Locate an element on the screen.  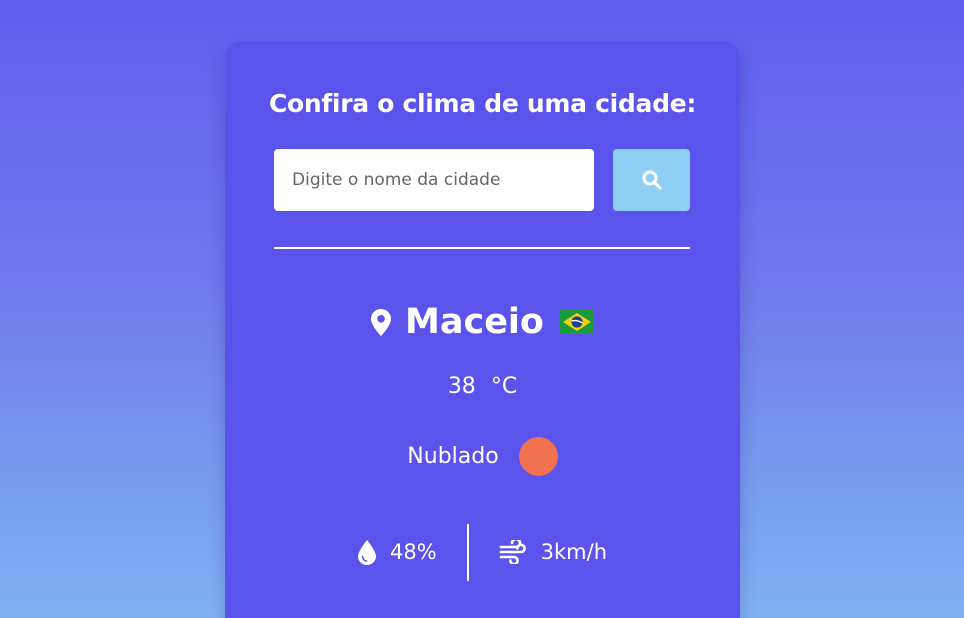
city-search-input is located at coordinates (434, 180).